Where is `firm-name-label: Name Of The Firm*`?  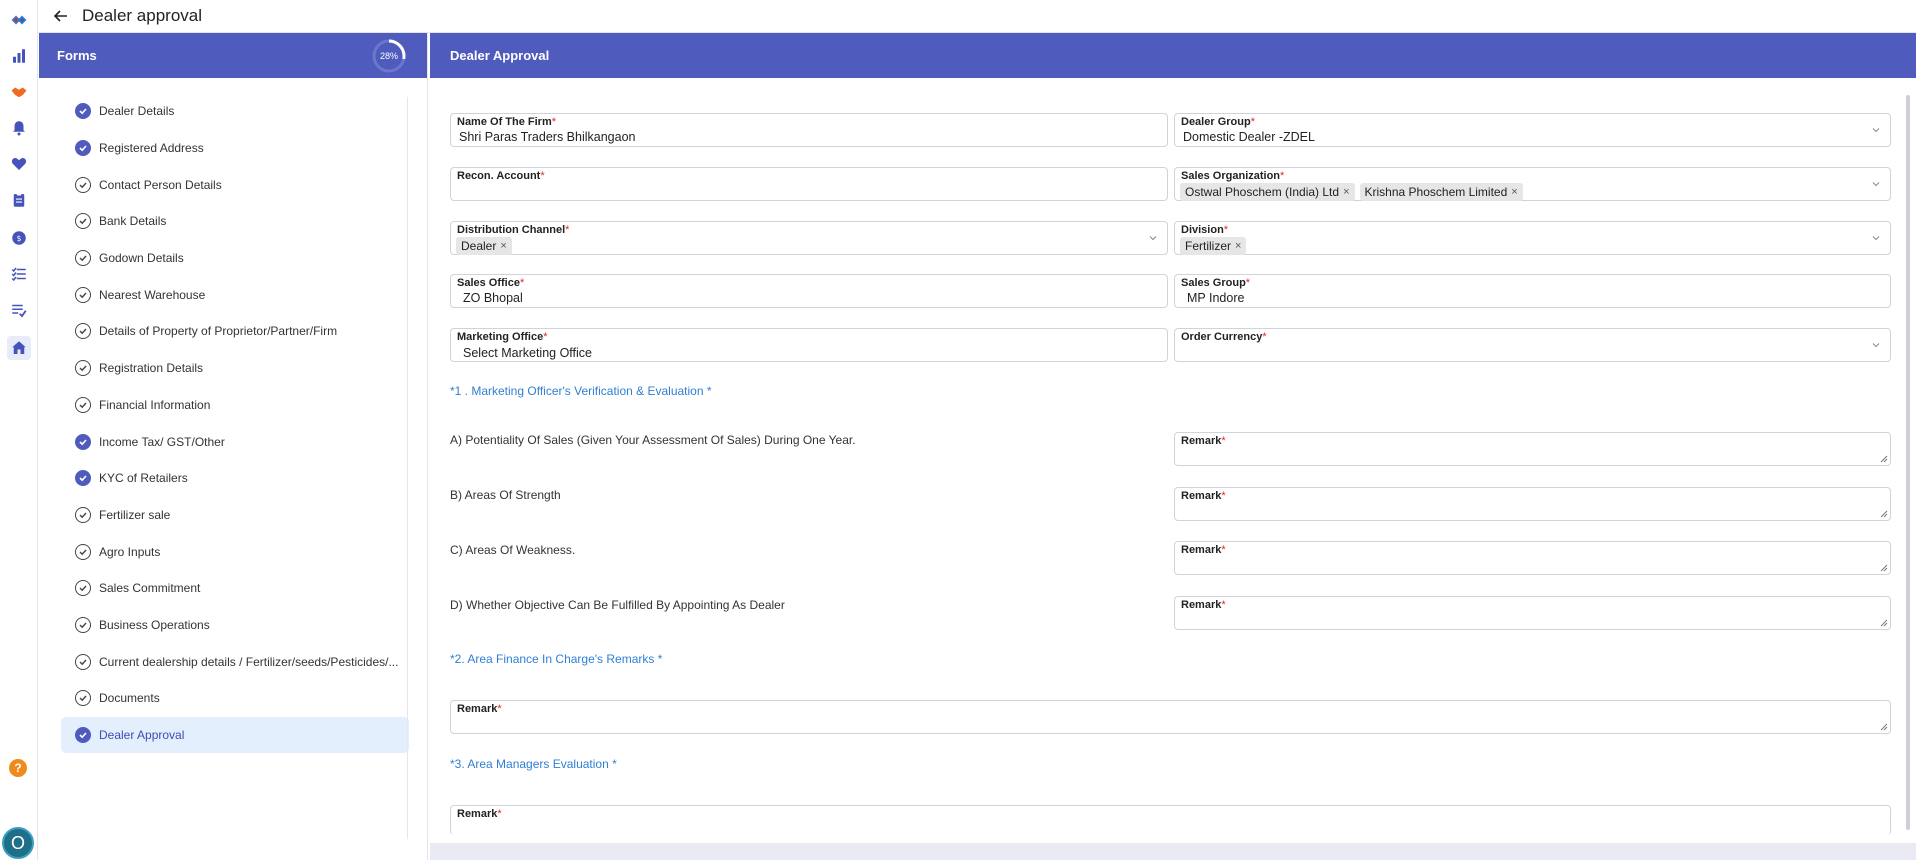
firm-name-label: Name Of The Firm* is located at coordinates (507, 122).